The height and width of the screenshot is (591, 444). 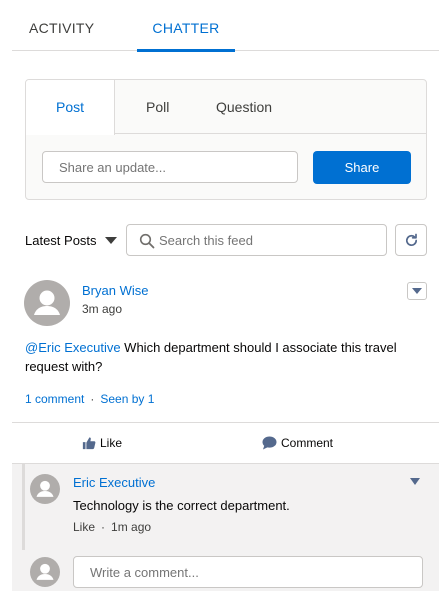 What do you see at coordinates (415, 481) in the screenshot?
I see `comment-dropdown-icon` at bounding box center [415, 481].